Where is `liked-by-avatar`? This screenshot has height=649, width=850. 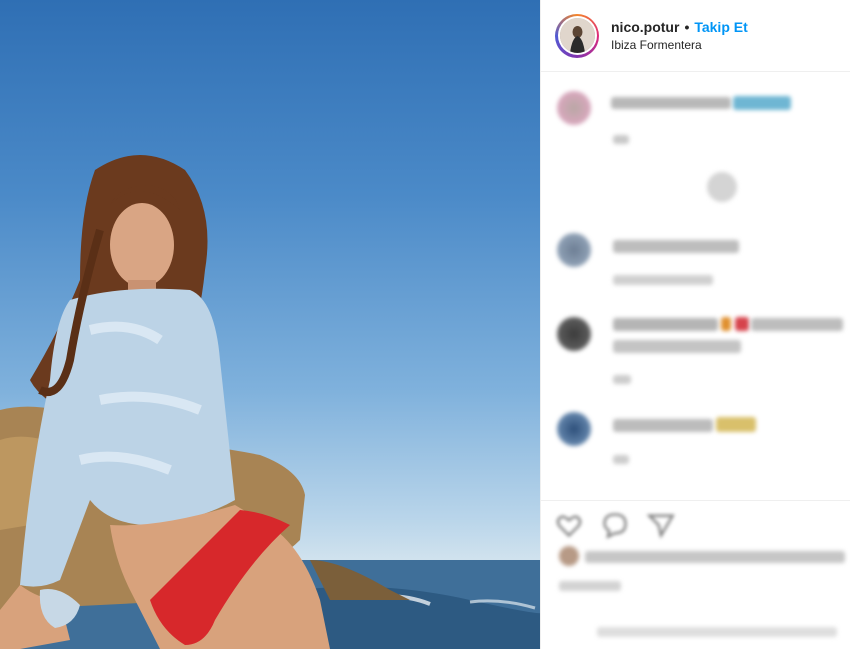 liked-by-avatar is located at coordinates (569, 556).